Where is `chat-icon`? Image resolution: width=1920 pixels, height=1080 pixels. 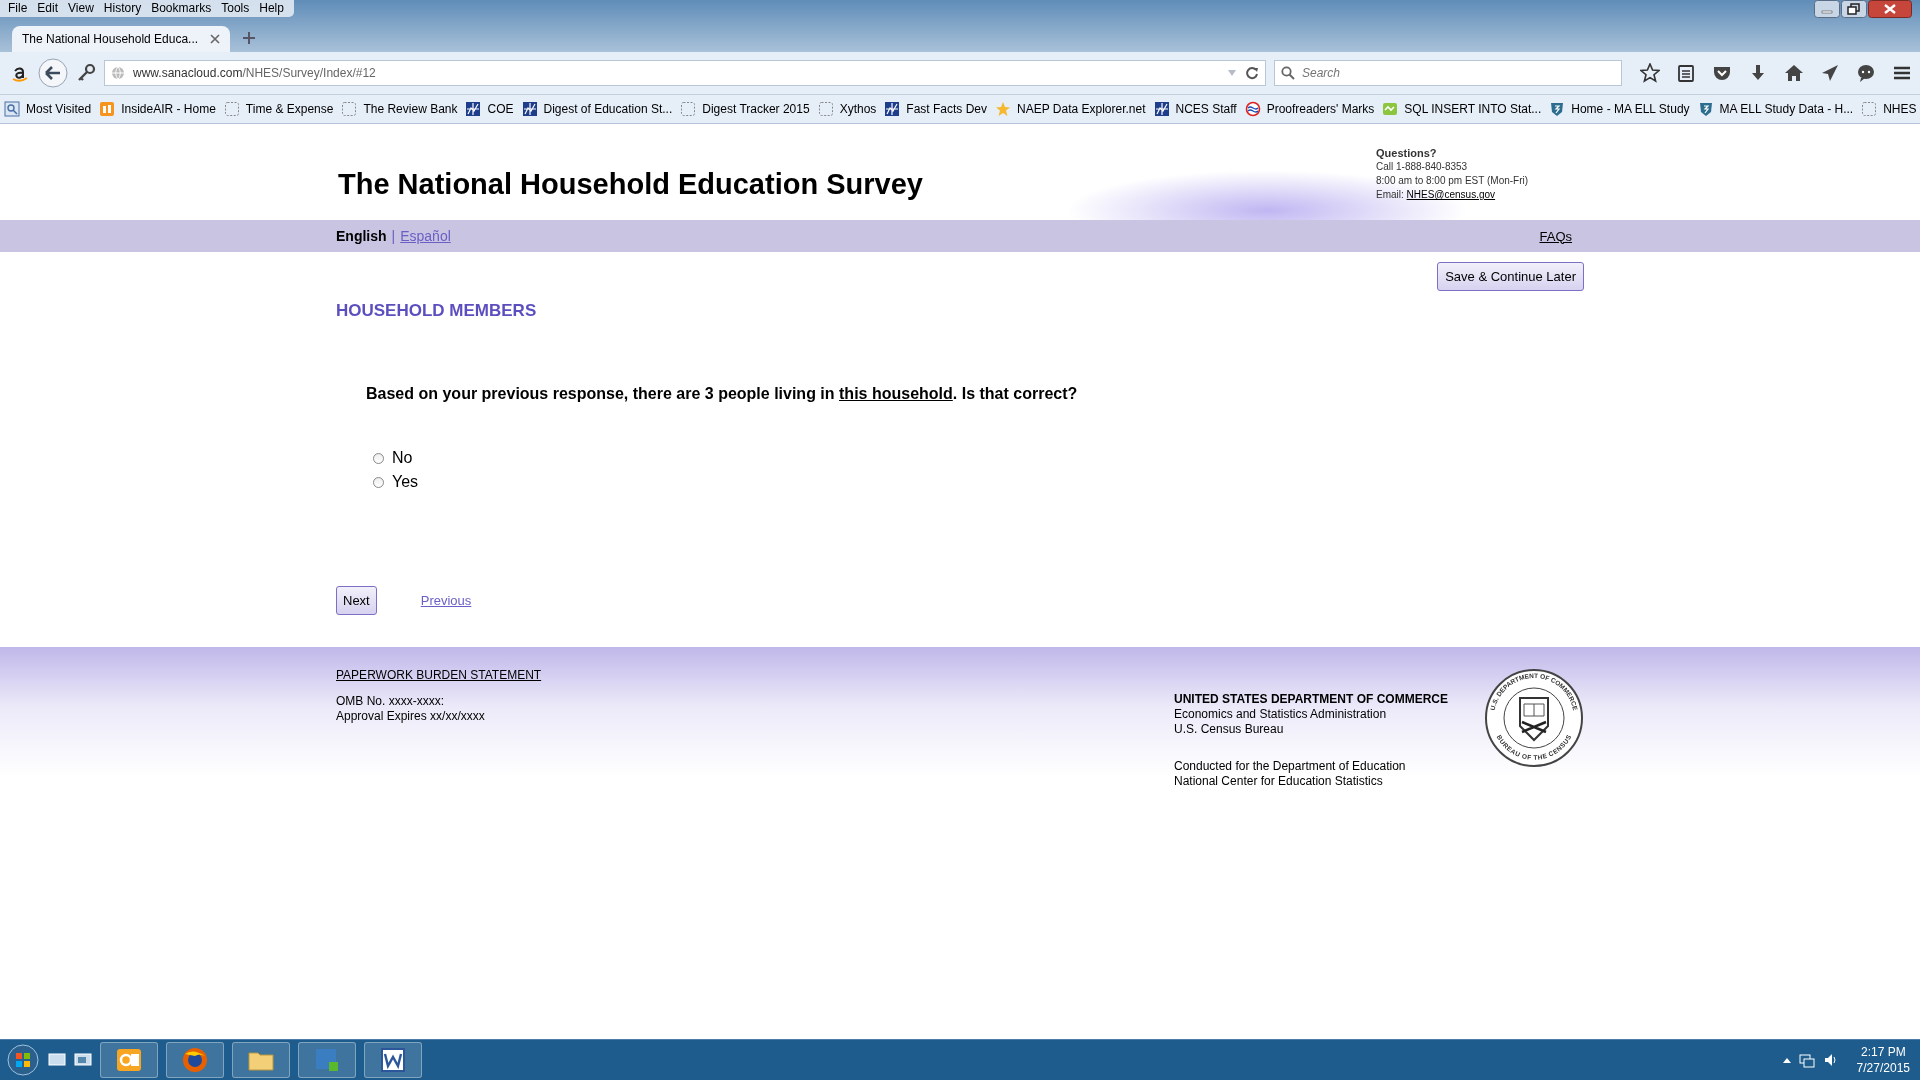 chat-icon is located at coordinates (1866, 73).